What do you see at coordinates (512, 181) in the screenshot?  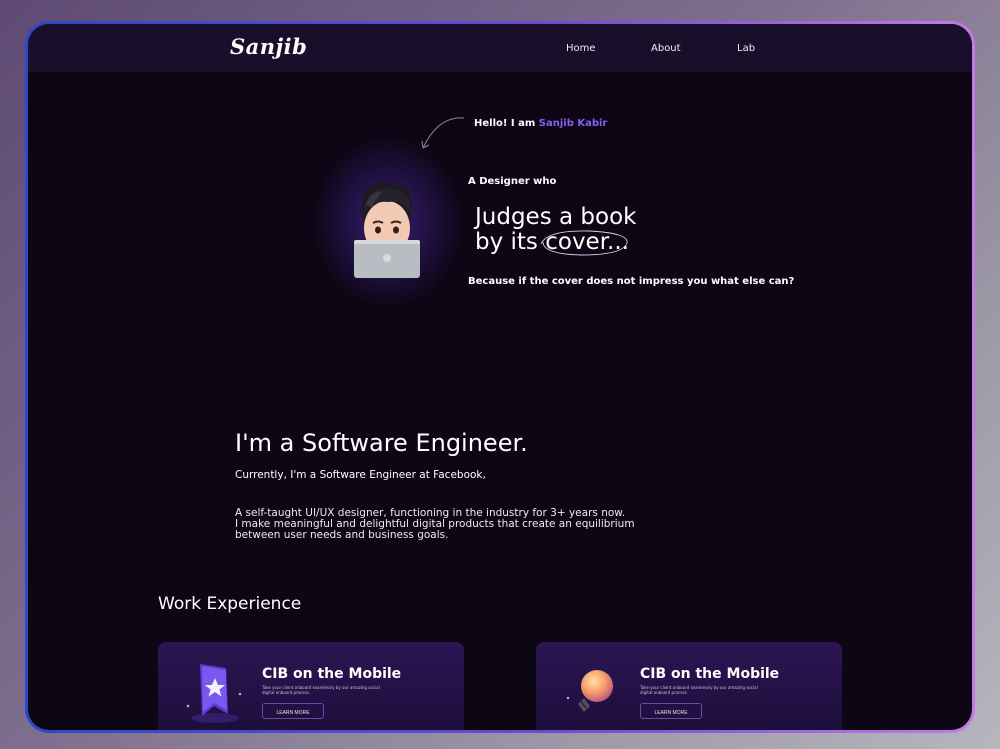 I see `designer-who-label: A Designer who` at bounding box center [512, 181].